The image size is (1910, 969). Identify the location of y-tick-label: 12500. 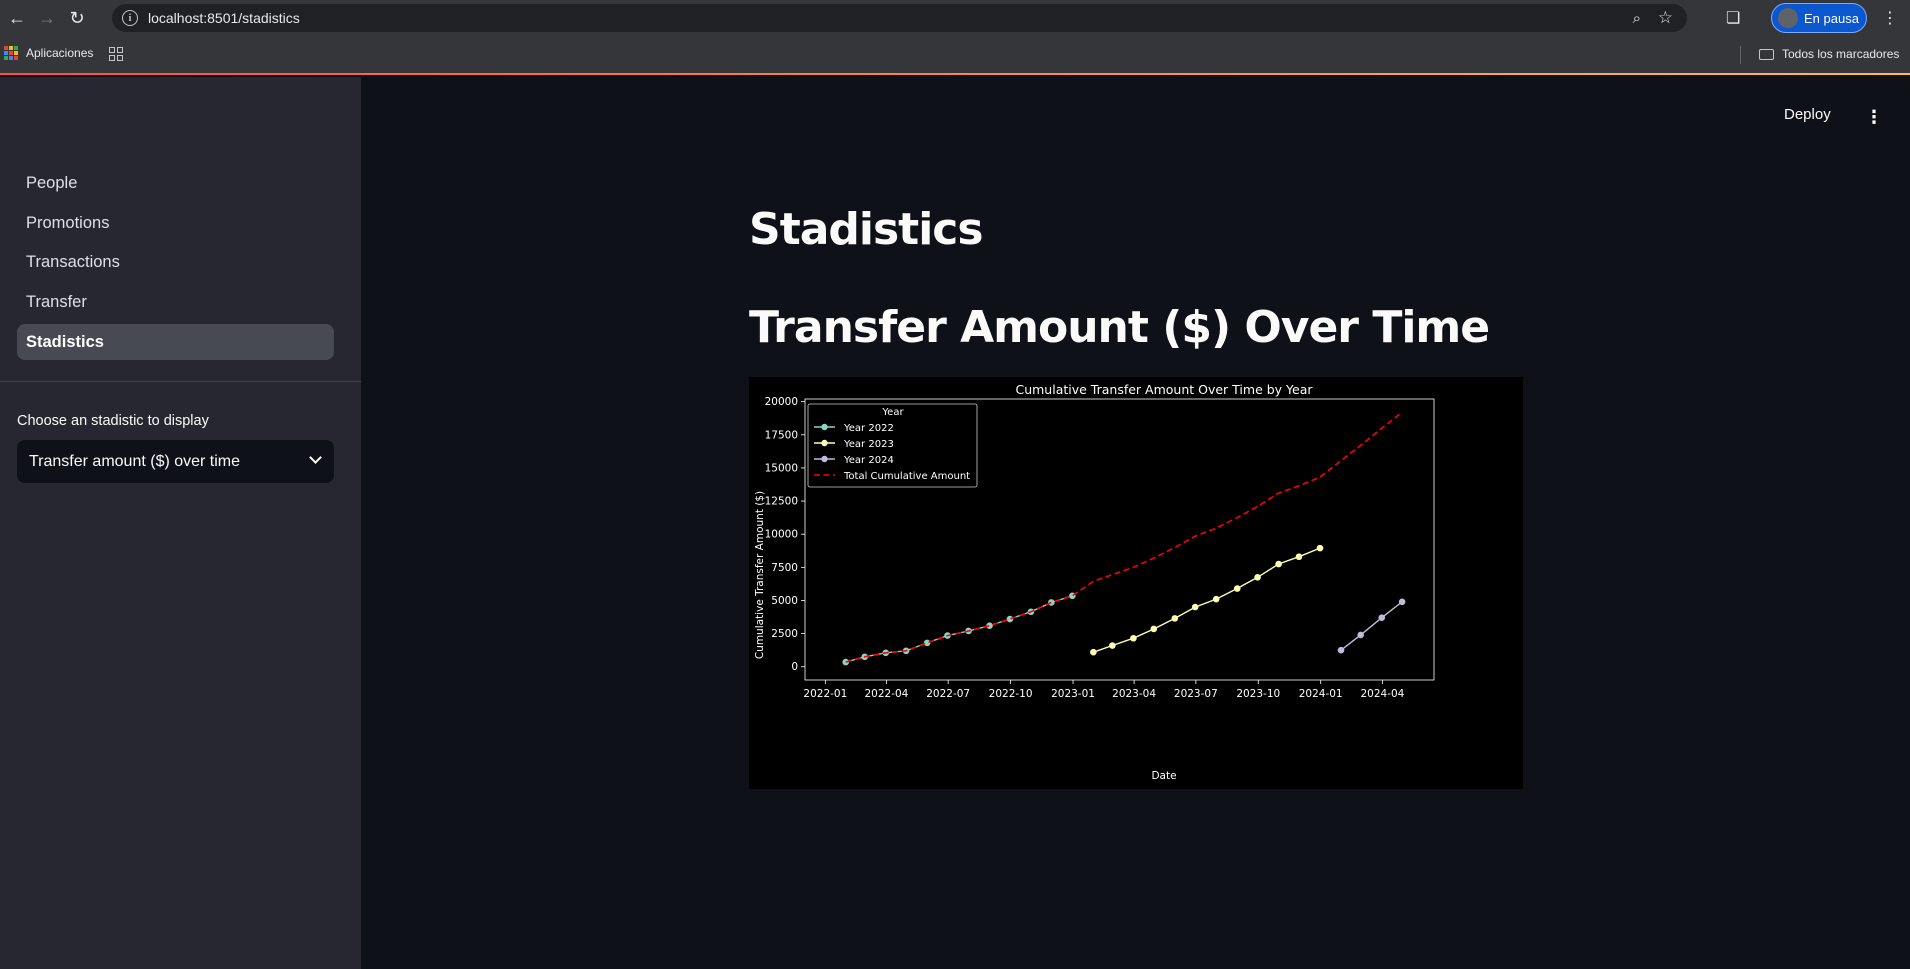
(781, 502).